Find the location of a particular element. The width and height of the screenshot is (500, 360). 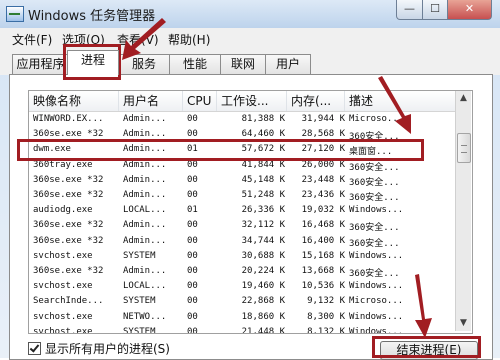

arrow-to-processes-tab is located at coordinates (144, 39).